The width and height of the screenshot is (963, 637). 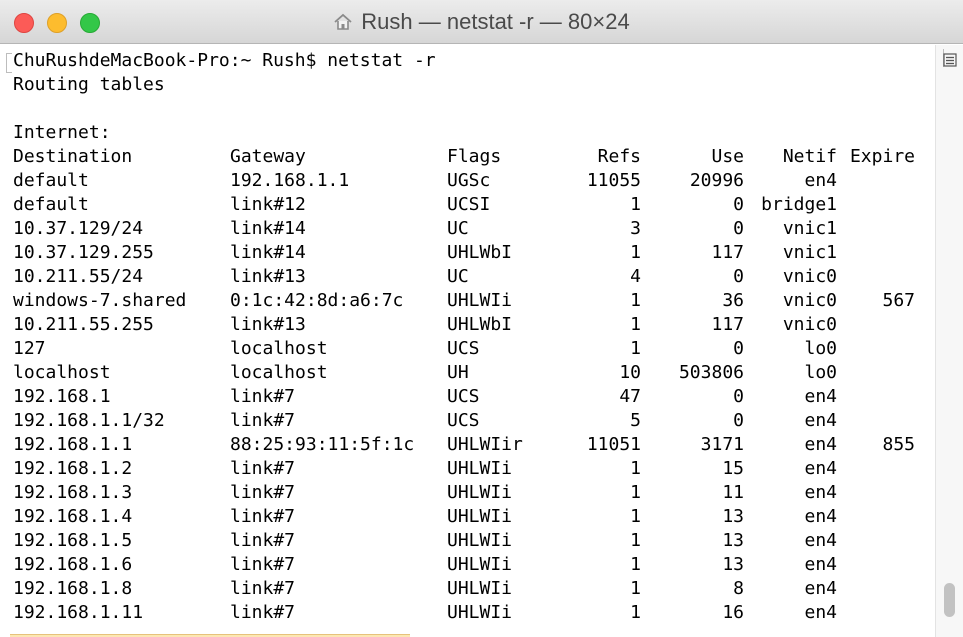 I want to click on destination-cell: 10.37.129/24, so click(x=78, y=228).